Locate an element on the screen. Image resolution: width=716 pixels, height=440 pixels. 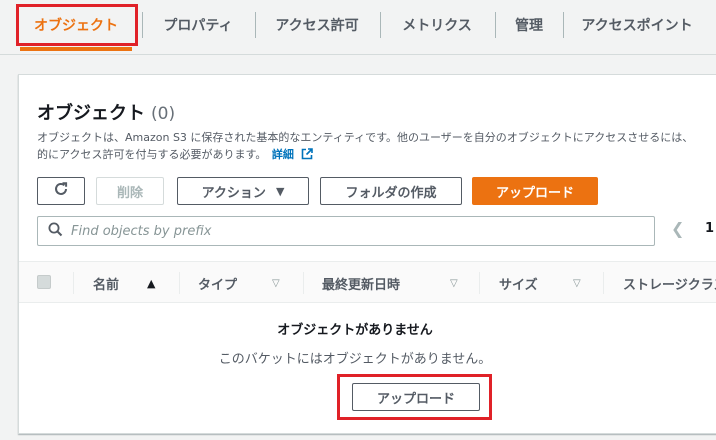
tab-access-points: アクセスポイント is located at coordinates (637, 25).